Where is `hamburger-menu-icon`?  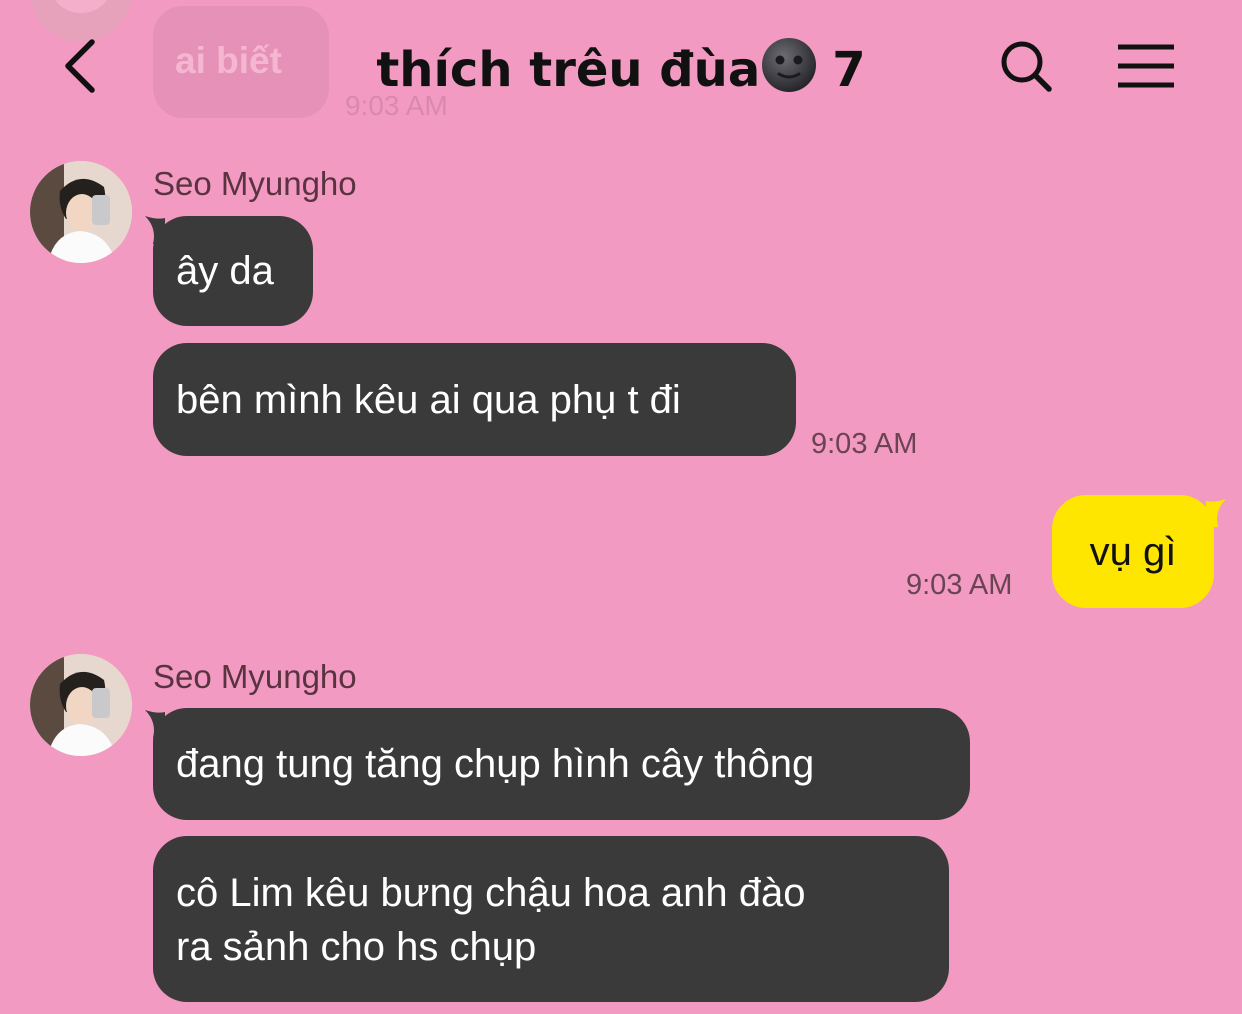
hamburger-menu-icon is located at coordinates (1146, 66).